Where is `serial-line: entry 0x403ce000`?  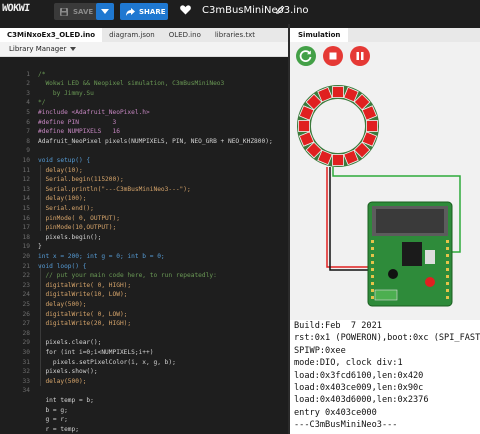
serial-line: entry 0x403ce000 is located at coordinates (335, 412).